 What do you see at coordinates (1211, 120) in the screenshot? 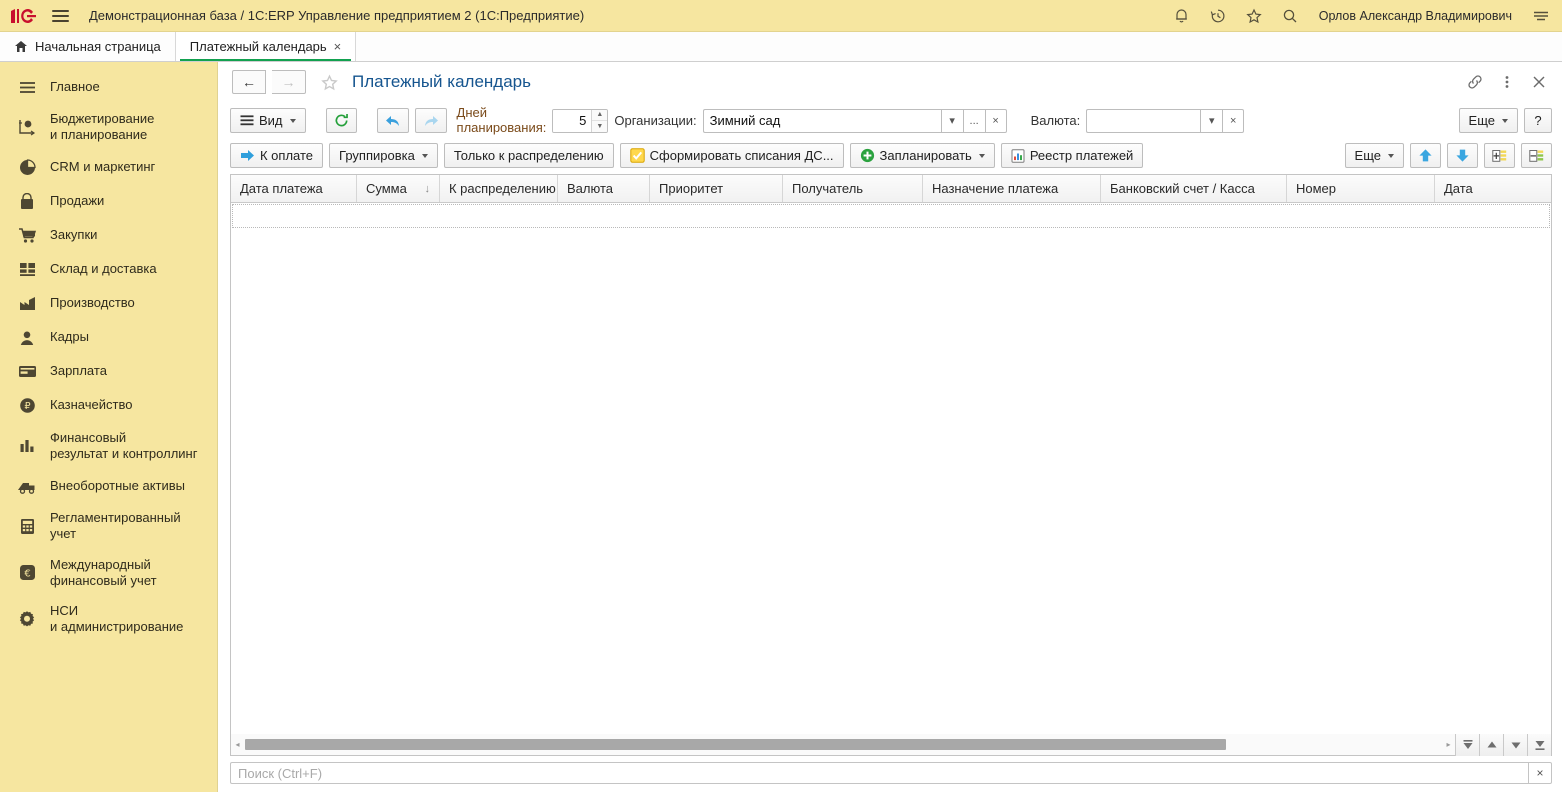
I see `currency-dropdown-button: ▾` at bounding box center [1211, 120].